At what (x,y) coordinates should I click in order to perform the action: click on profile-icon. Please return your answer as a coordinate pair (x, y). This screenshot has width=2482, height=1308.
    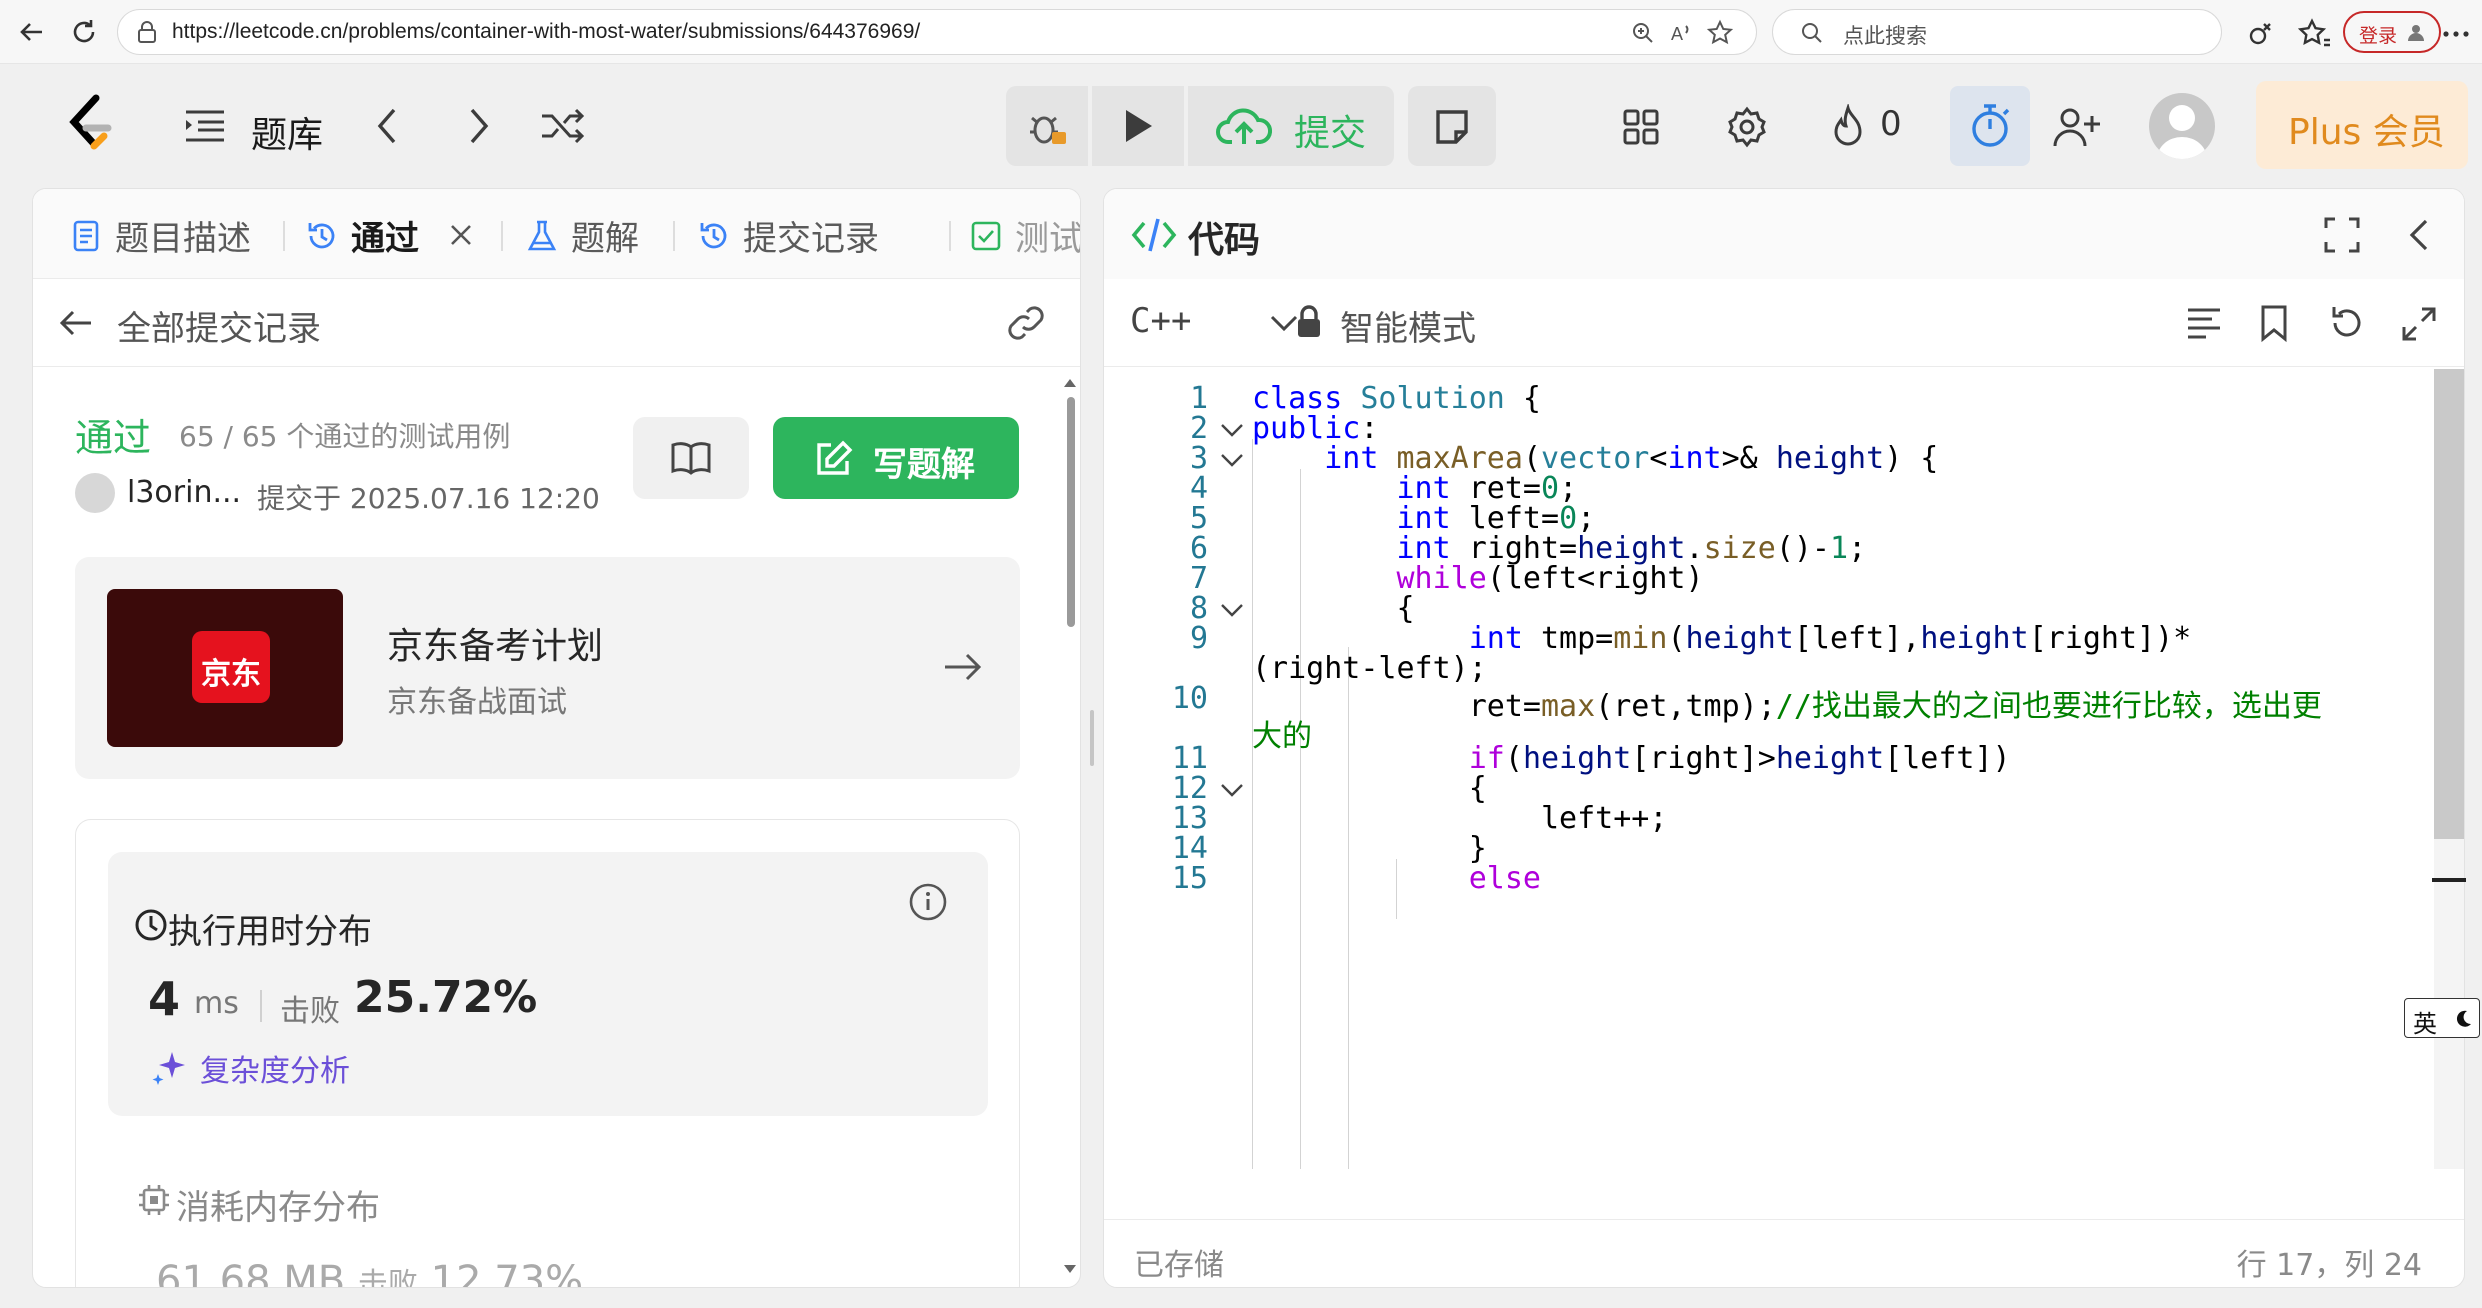
    Looking at the image, I should click on (2416, 33).